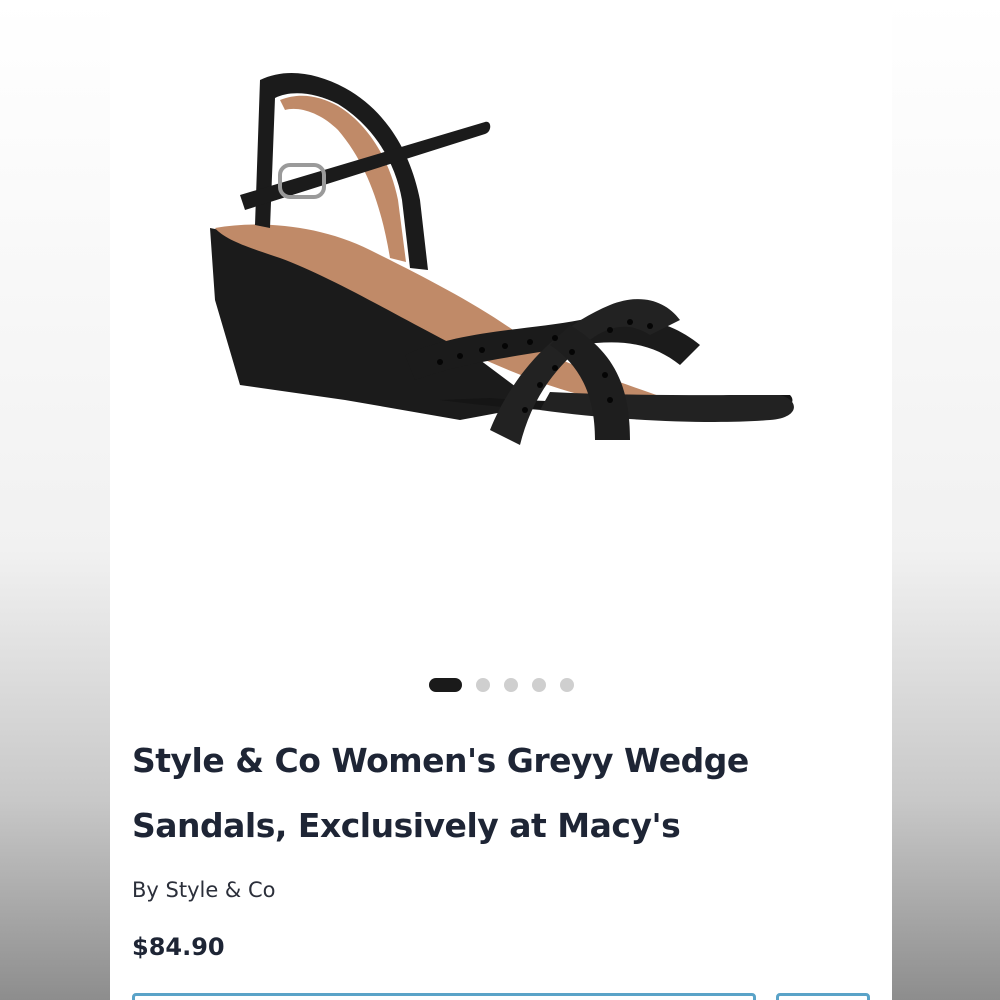 Image resolution: width=1000 pixels, height=1000 pixels. What do you see at coordinates (406, 825) in the screenshot?
I see `product-title-line-2: Sandals, Exclusively at Macy's` at bounding box center [406, 825].